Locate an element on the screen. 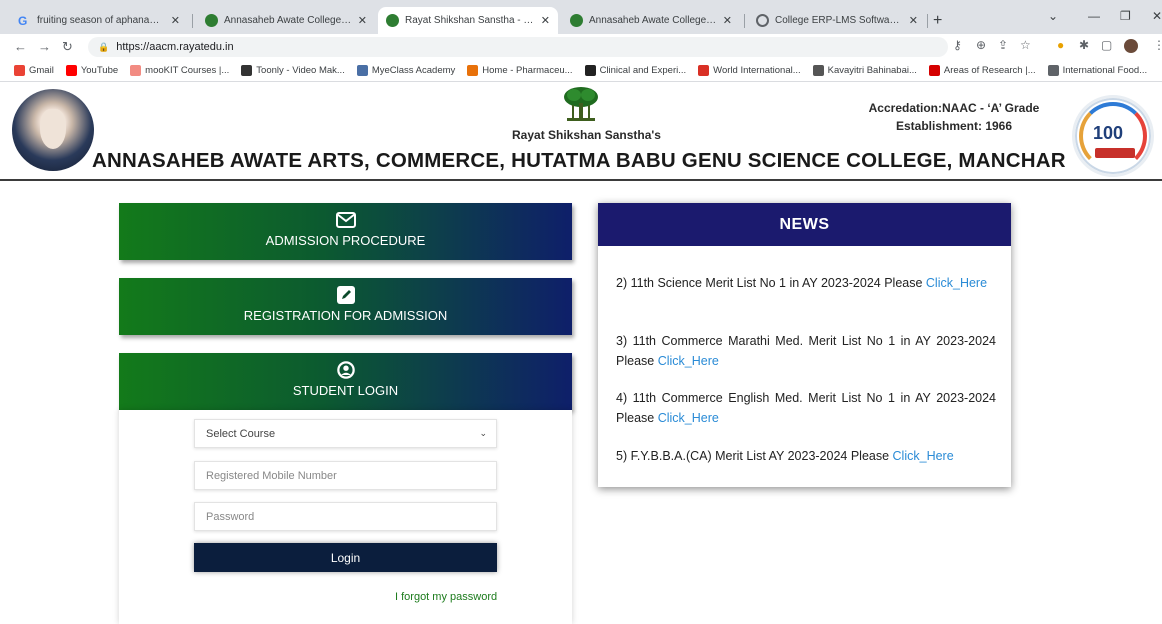  password-key-icon: ⚷ is located at coordinates (957, 45).